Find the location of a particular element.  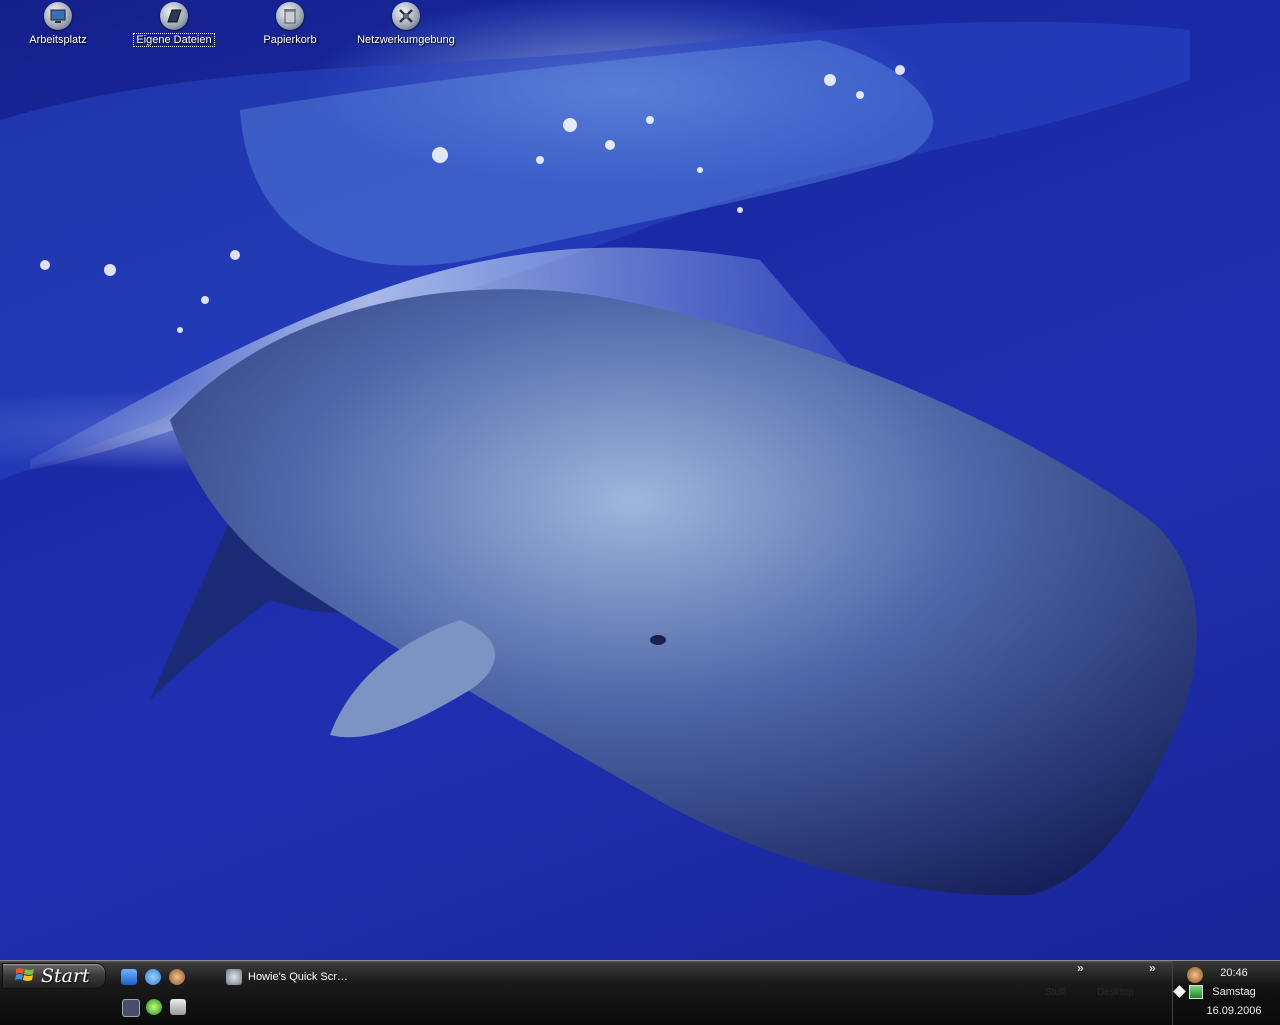

clock-date: 16.09.2006 is located at coordinates (1234, 1011).